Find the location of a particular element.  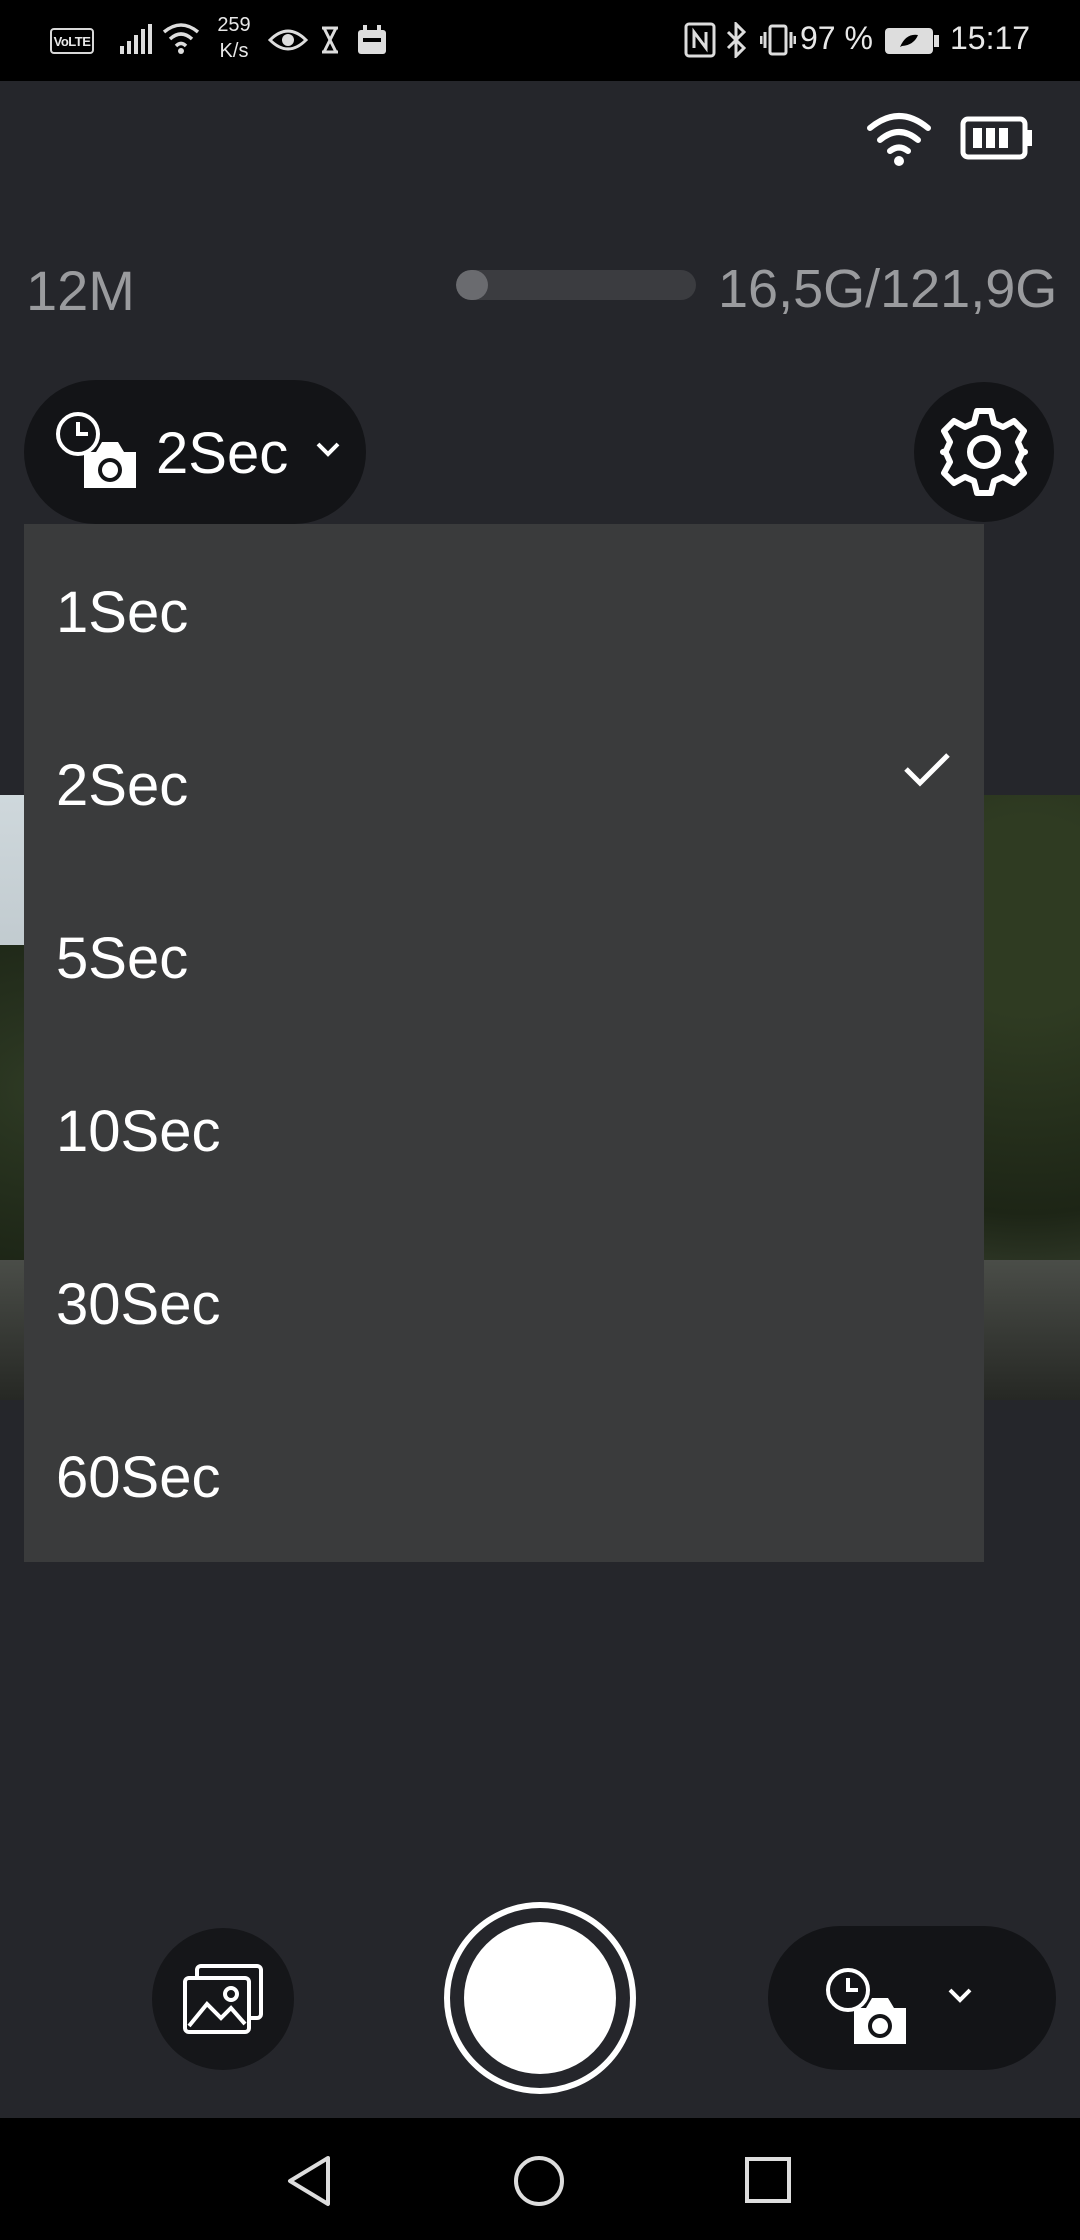

settings-button is located at coordinates (984, 452).